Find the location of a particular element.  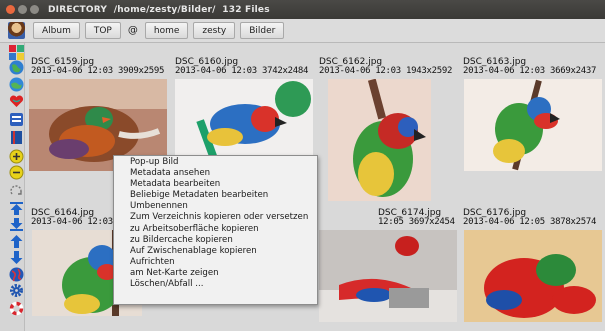

album-button: Album is located at coordinates (56, 30).